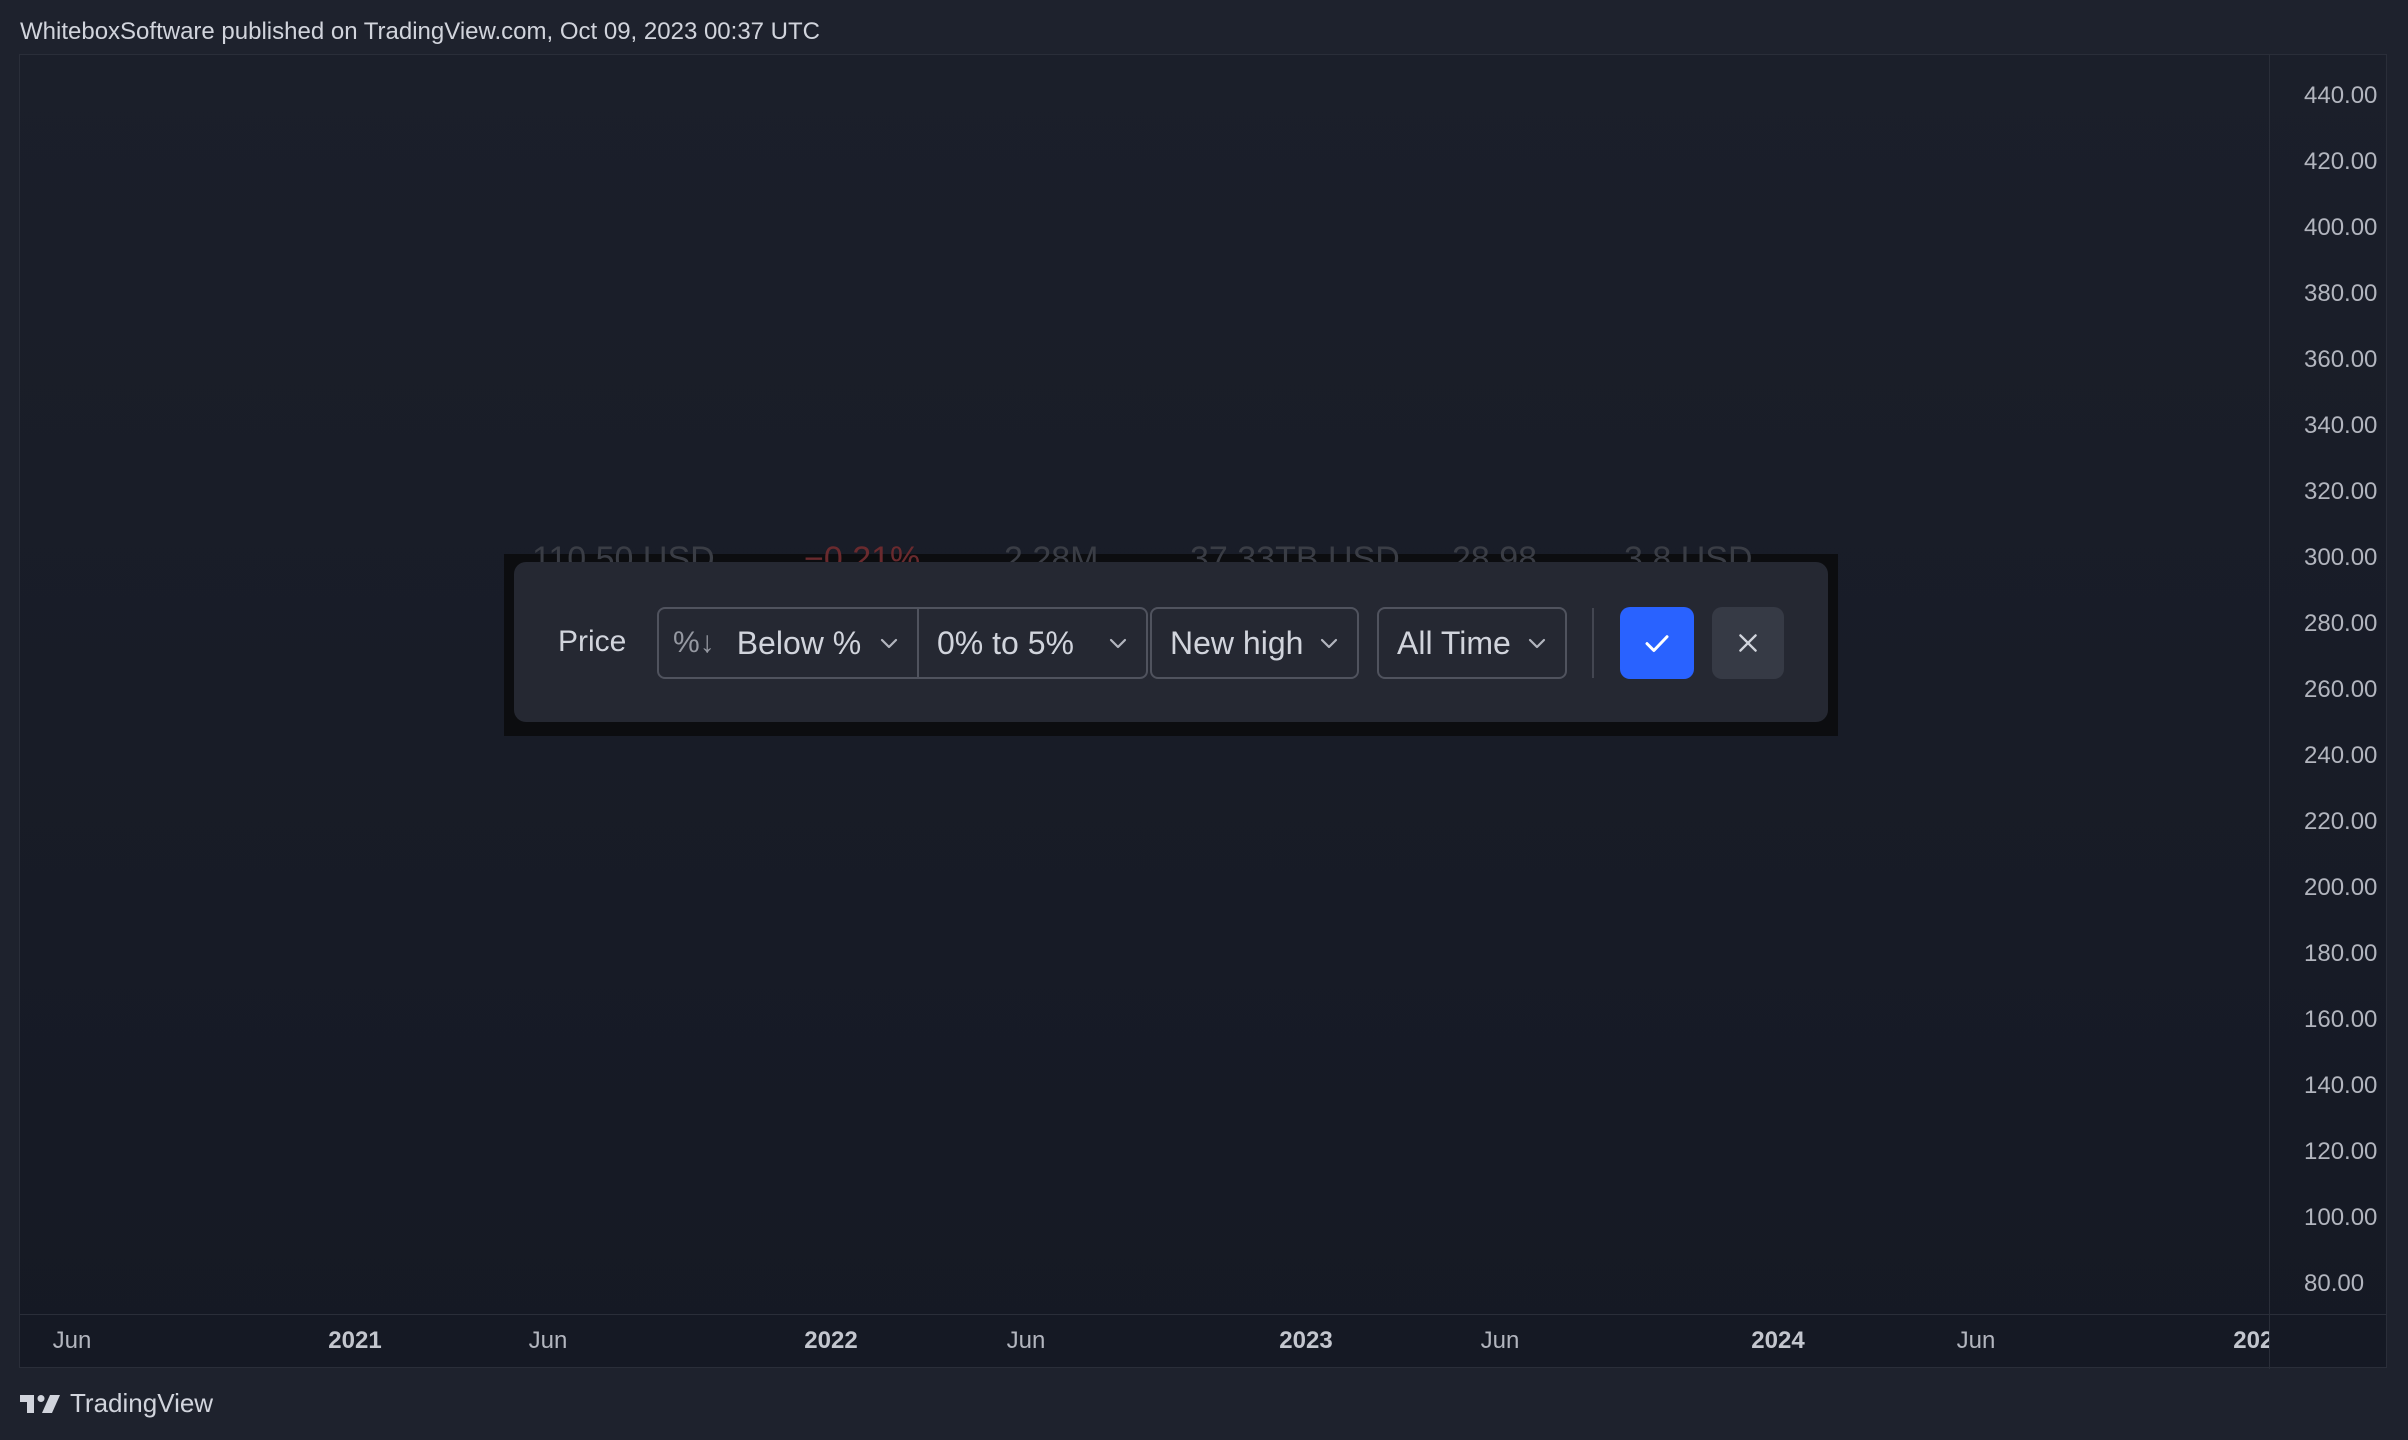  I want to click on price-axis-label: 200.00, so click(2341, 887).